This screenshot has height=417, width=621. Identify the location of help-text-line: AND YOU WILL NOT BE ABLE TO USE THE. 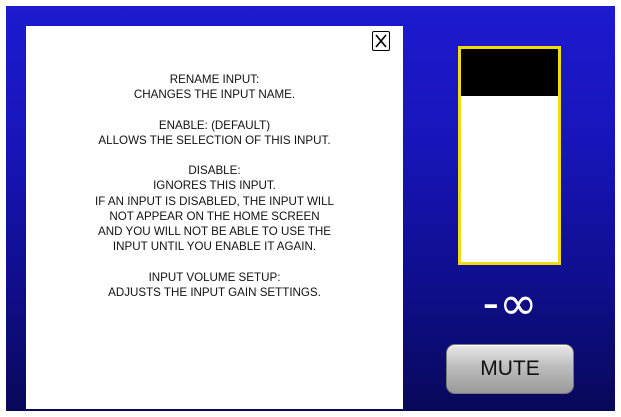
(214, 231).